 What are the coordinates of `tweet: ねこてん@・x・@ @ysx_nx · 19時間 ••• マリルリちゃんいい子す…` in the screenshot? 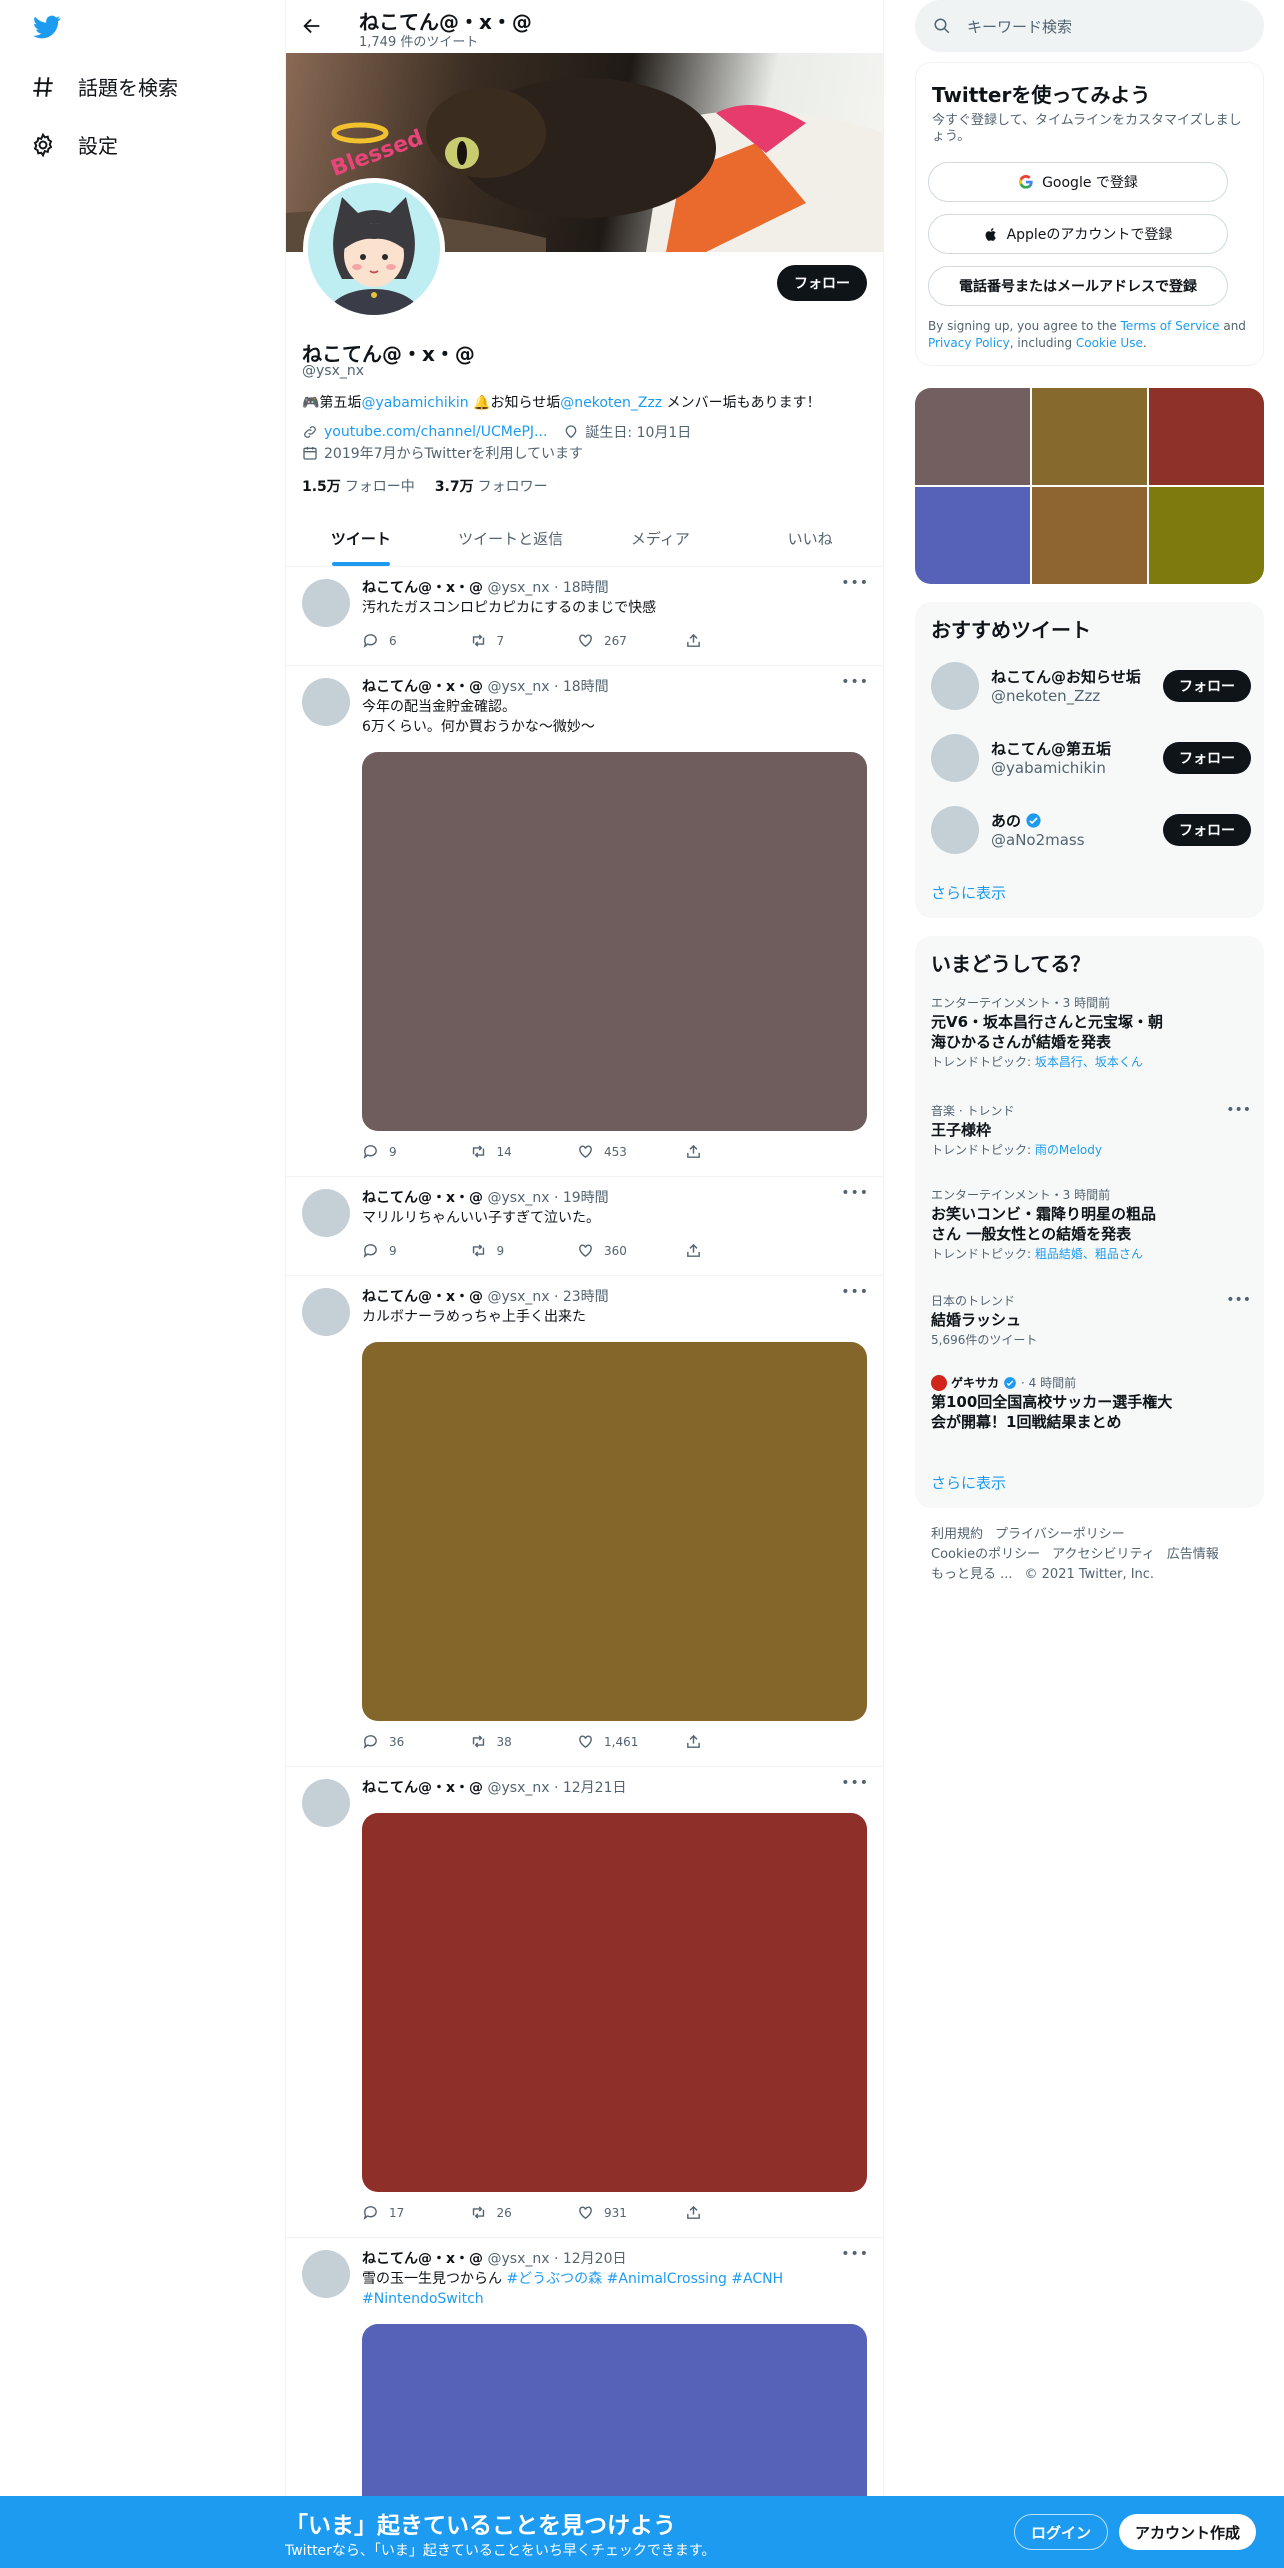 It's located at (584, 1226).